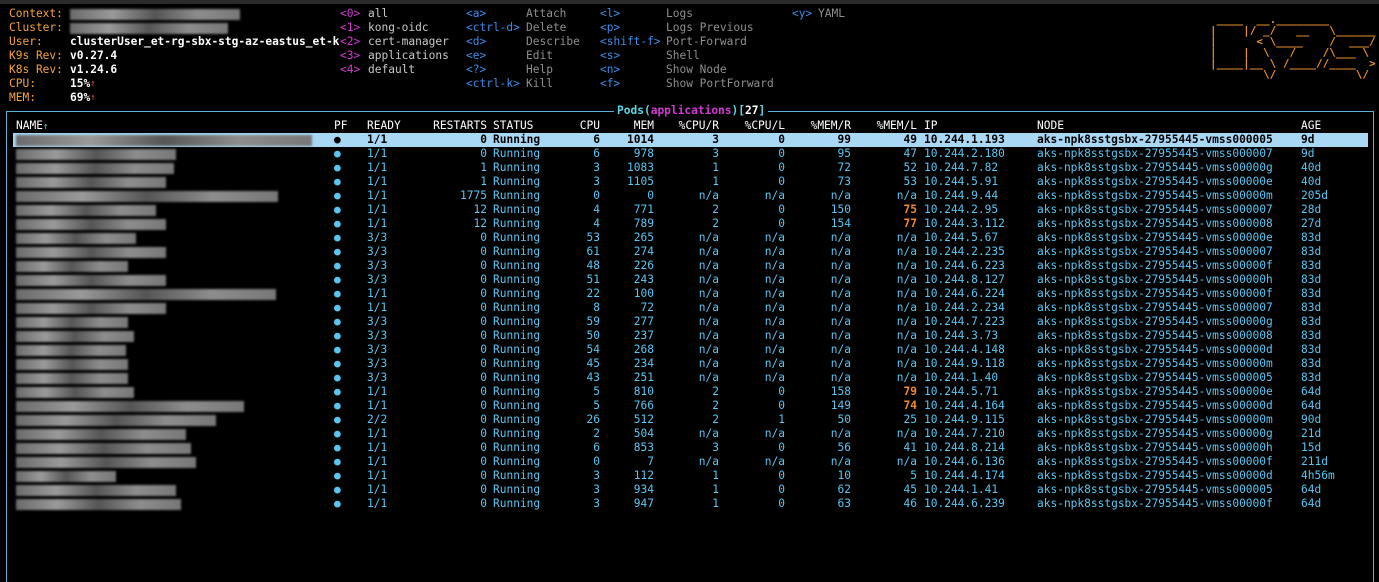 This screenshot has width=1379, height=582. What do you see at coordinates (610, 13) in the screenshot?
I see `hotkey-key: <l>` at bounding box center [610, 13].